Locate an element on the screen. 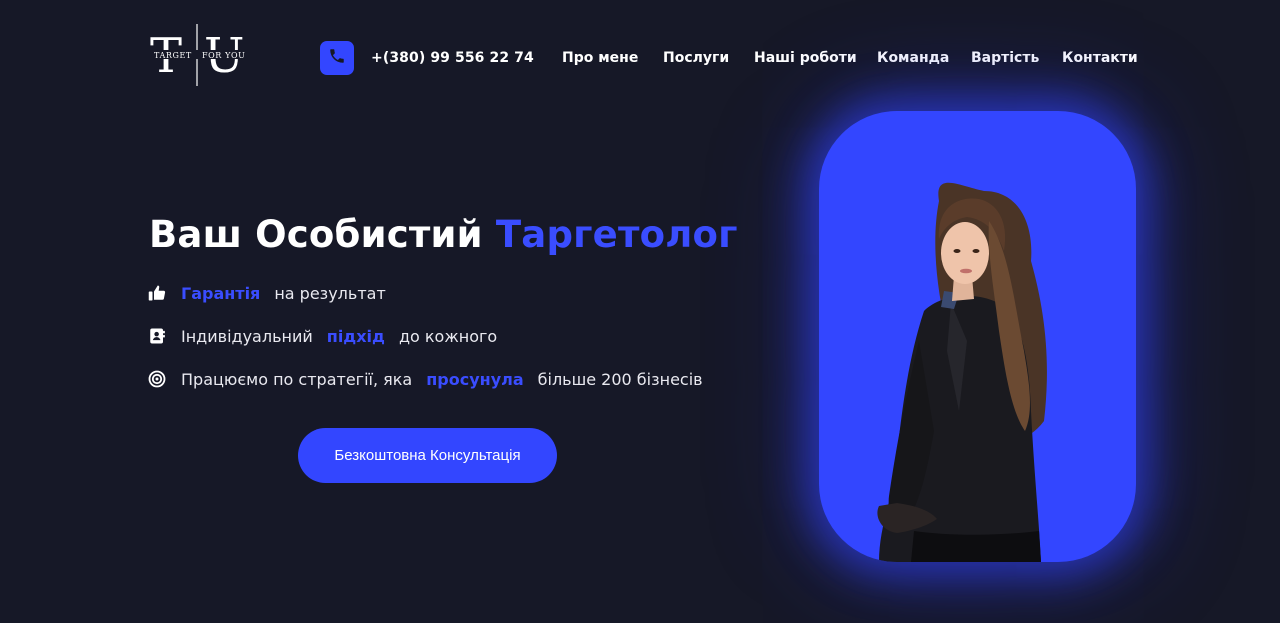 Image resolution: width=1280 pixels, height=623 pixels. feature-approach-after: до кожного is located at coordinates (448, 336).